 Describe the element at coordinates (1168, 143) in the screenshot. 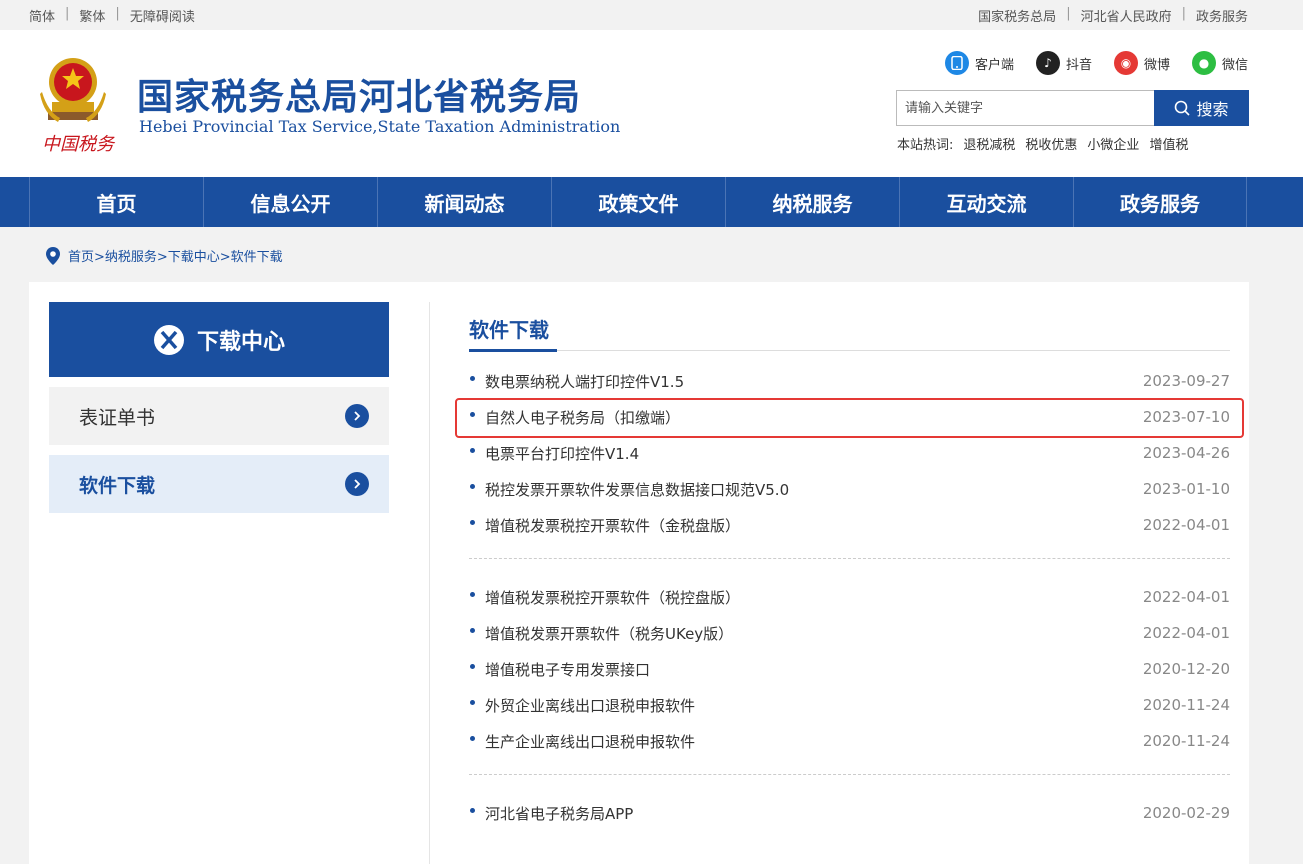

I see `hot-word: 增值税` at that location.